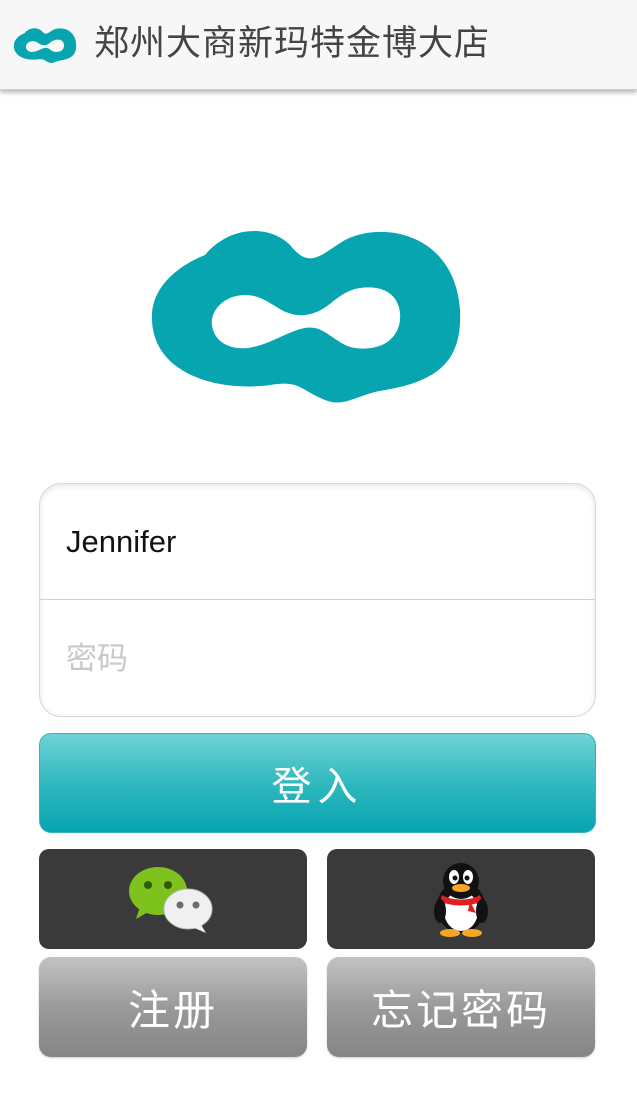 The image size is (637, 1097). I want to click on wechat-icon, so click(171, 900).